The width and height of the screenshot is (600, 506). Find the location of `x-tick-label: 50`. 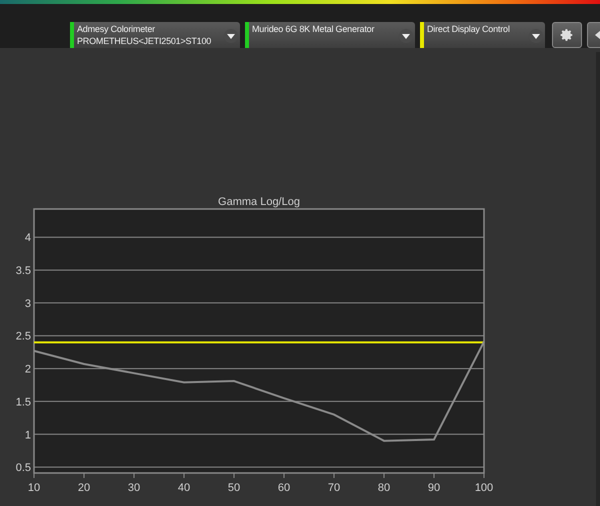

x-tick-label: 50 is located at coordinates (234, 488).